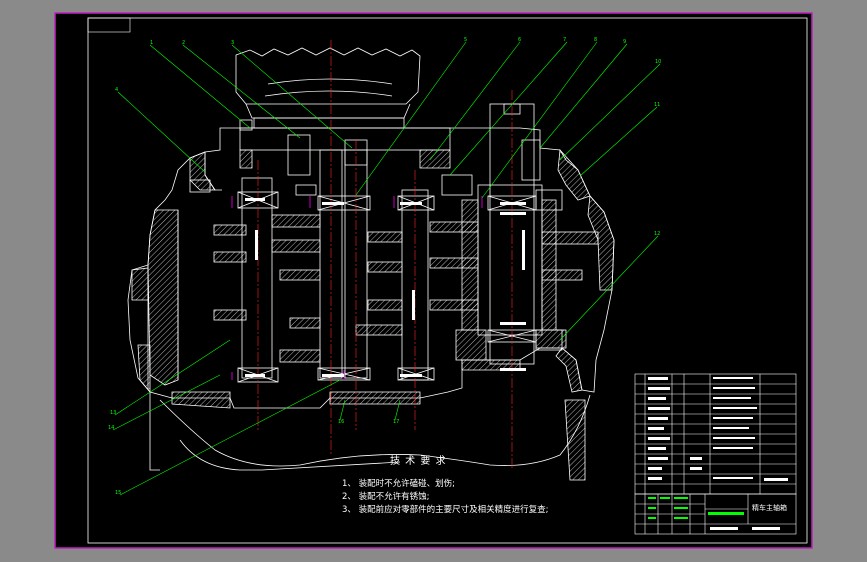 The height and width of the screenshot is (562, 867). What do you see at coordinates (396, 422) in the screenshot?
I see `svg-text: 17` at bounding box center [396, 422].